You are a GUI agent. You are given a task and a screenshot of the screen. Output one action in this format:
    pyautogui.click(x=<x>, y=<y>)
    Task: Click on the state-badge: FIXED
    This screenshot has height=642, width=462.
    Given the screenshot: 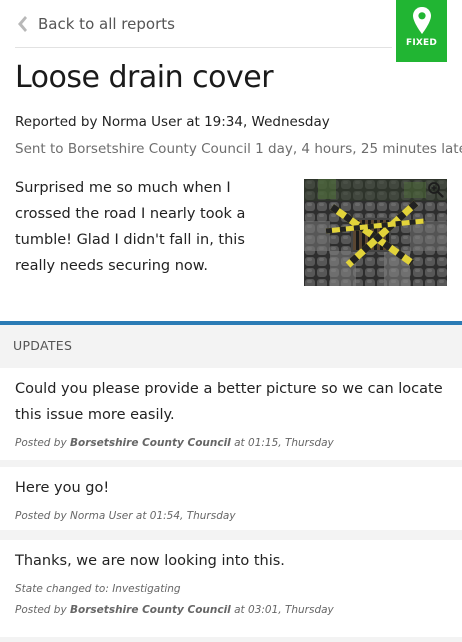 What is the action you would take?
    pyautogui.click(x=421, y=31)
    